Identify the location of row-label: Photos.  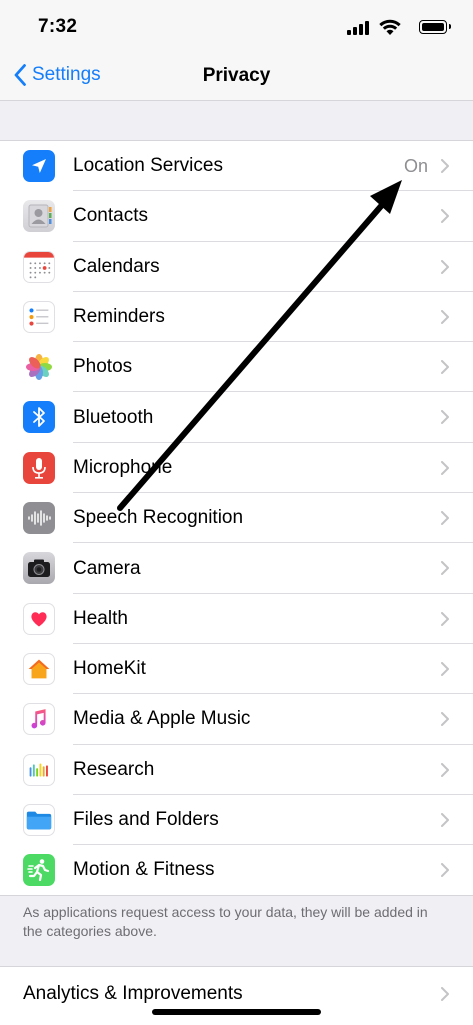
(103, 367).